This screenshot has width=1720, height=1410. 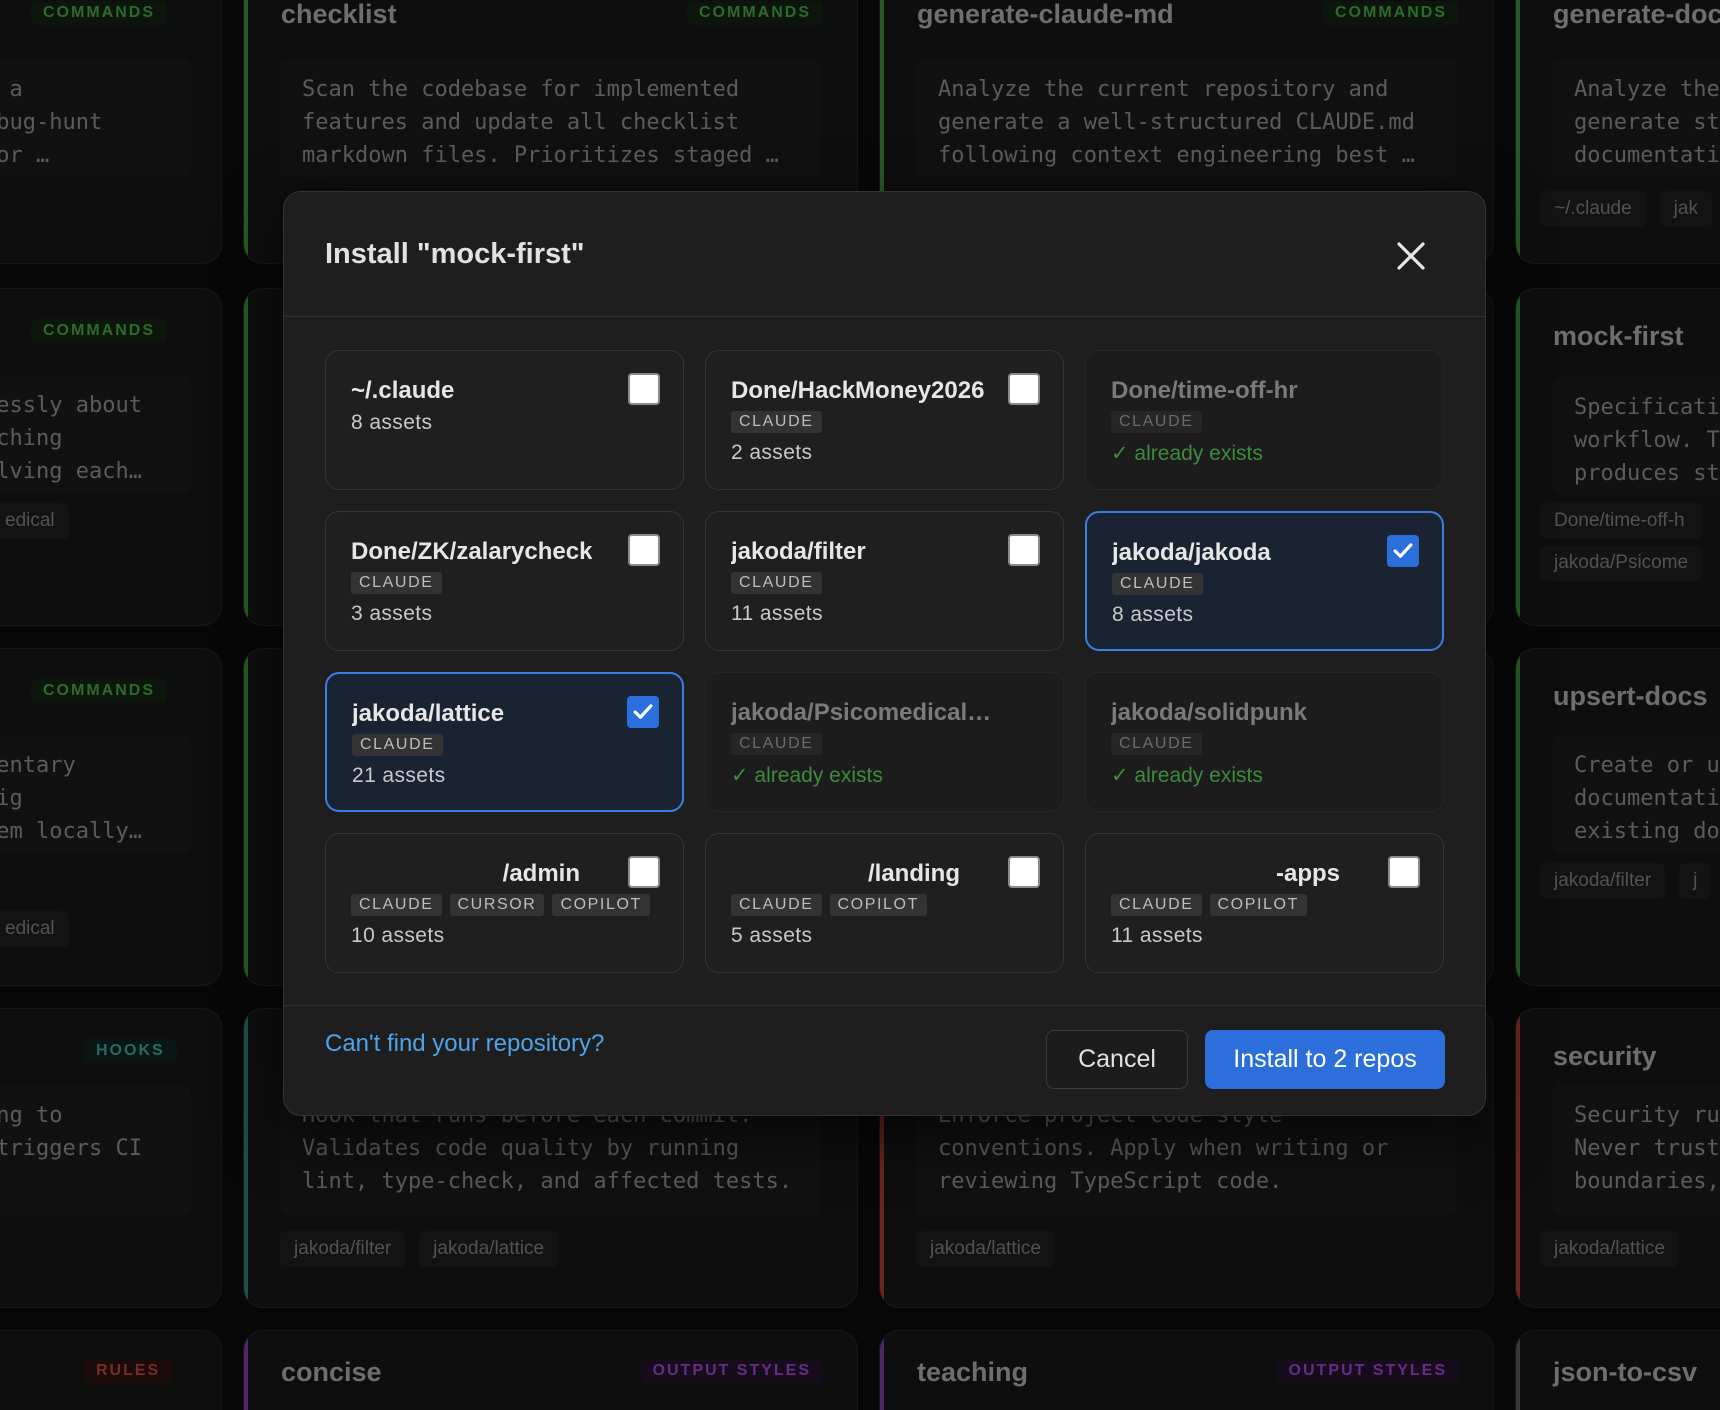 I want to click on asset-count: 3 assets, so click(x=392, y=613).